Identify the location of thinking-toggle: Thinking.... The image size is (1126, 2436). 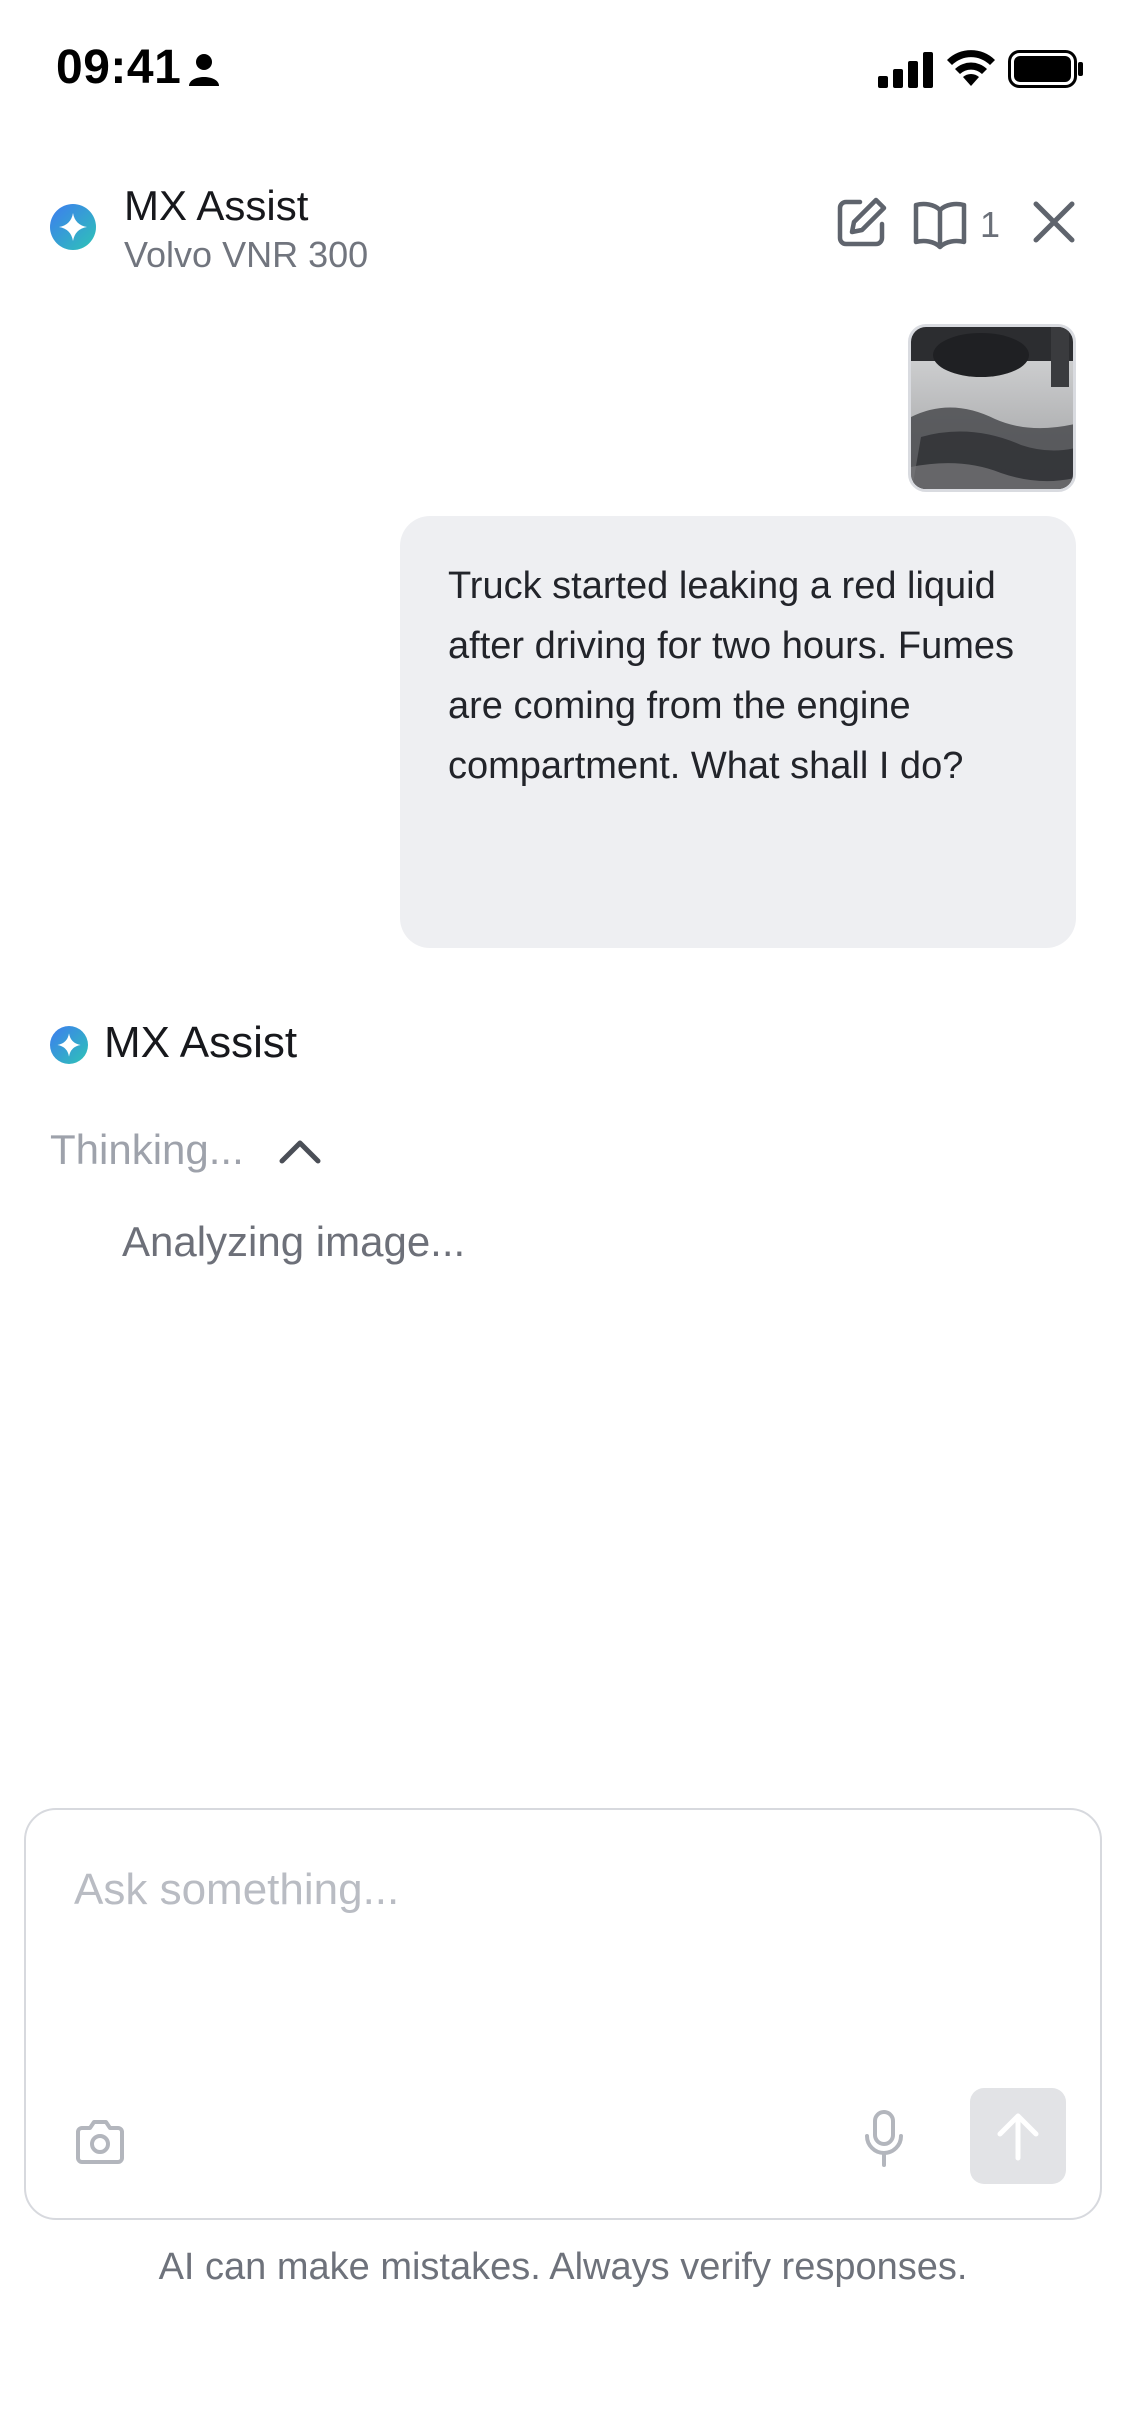
(185, 1156).